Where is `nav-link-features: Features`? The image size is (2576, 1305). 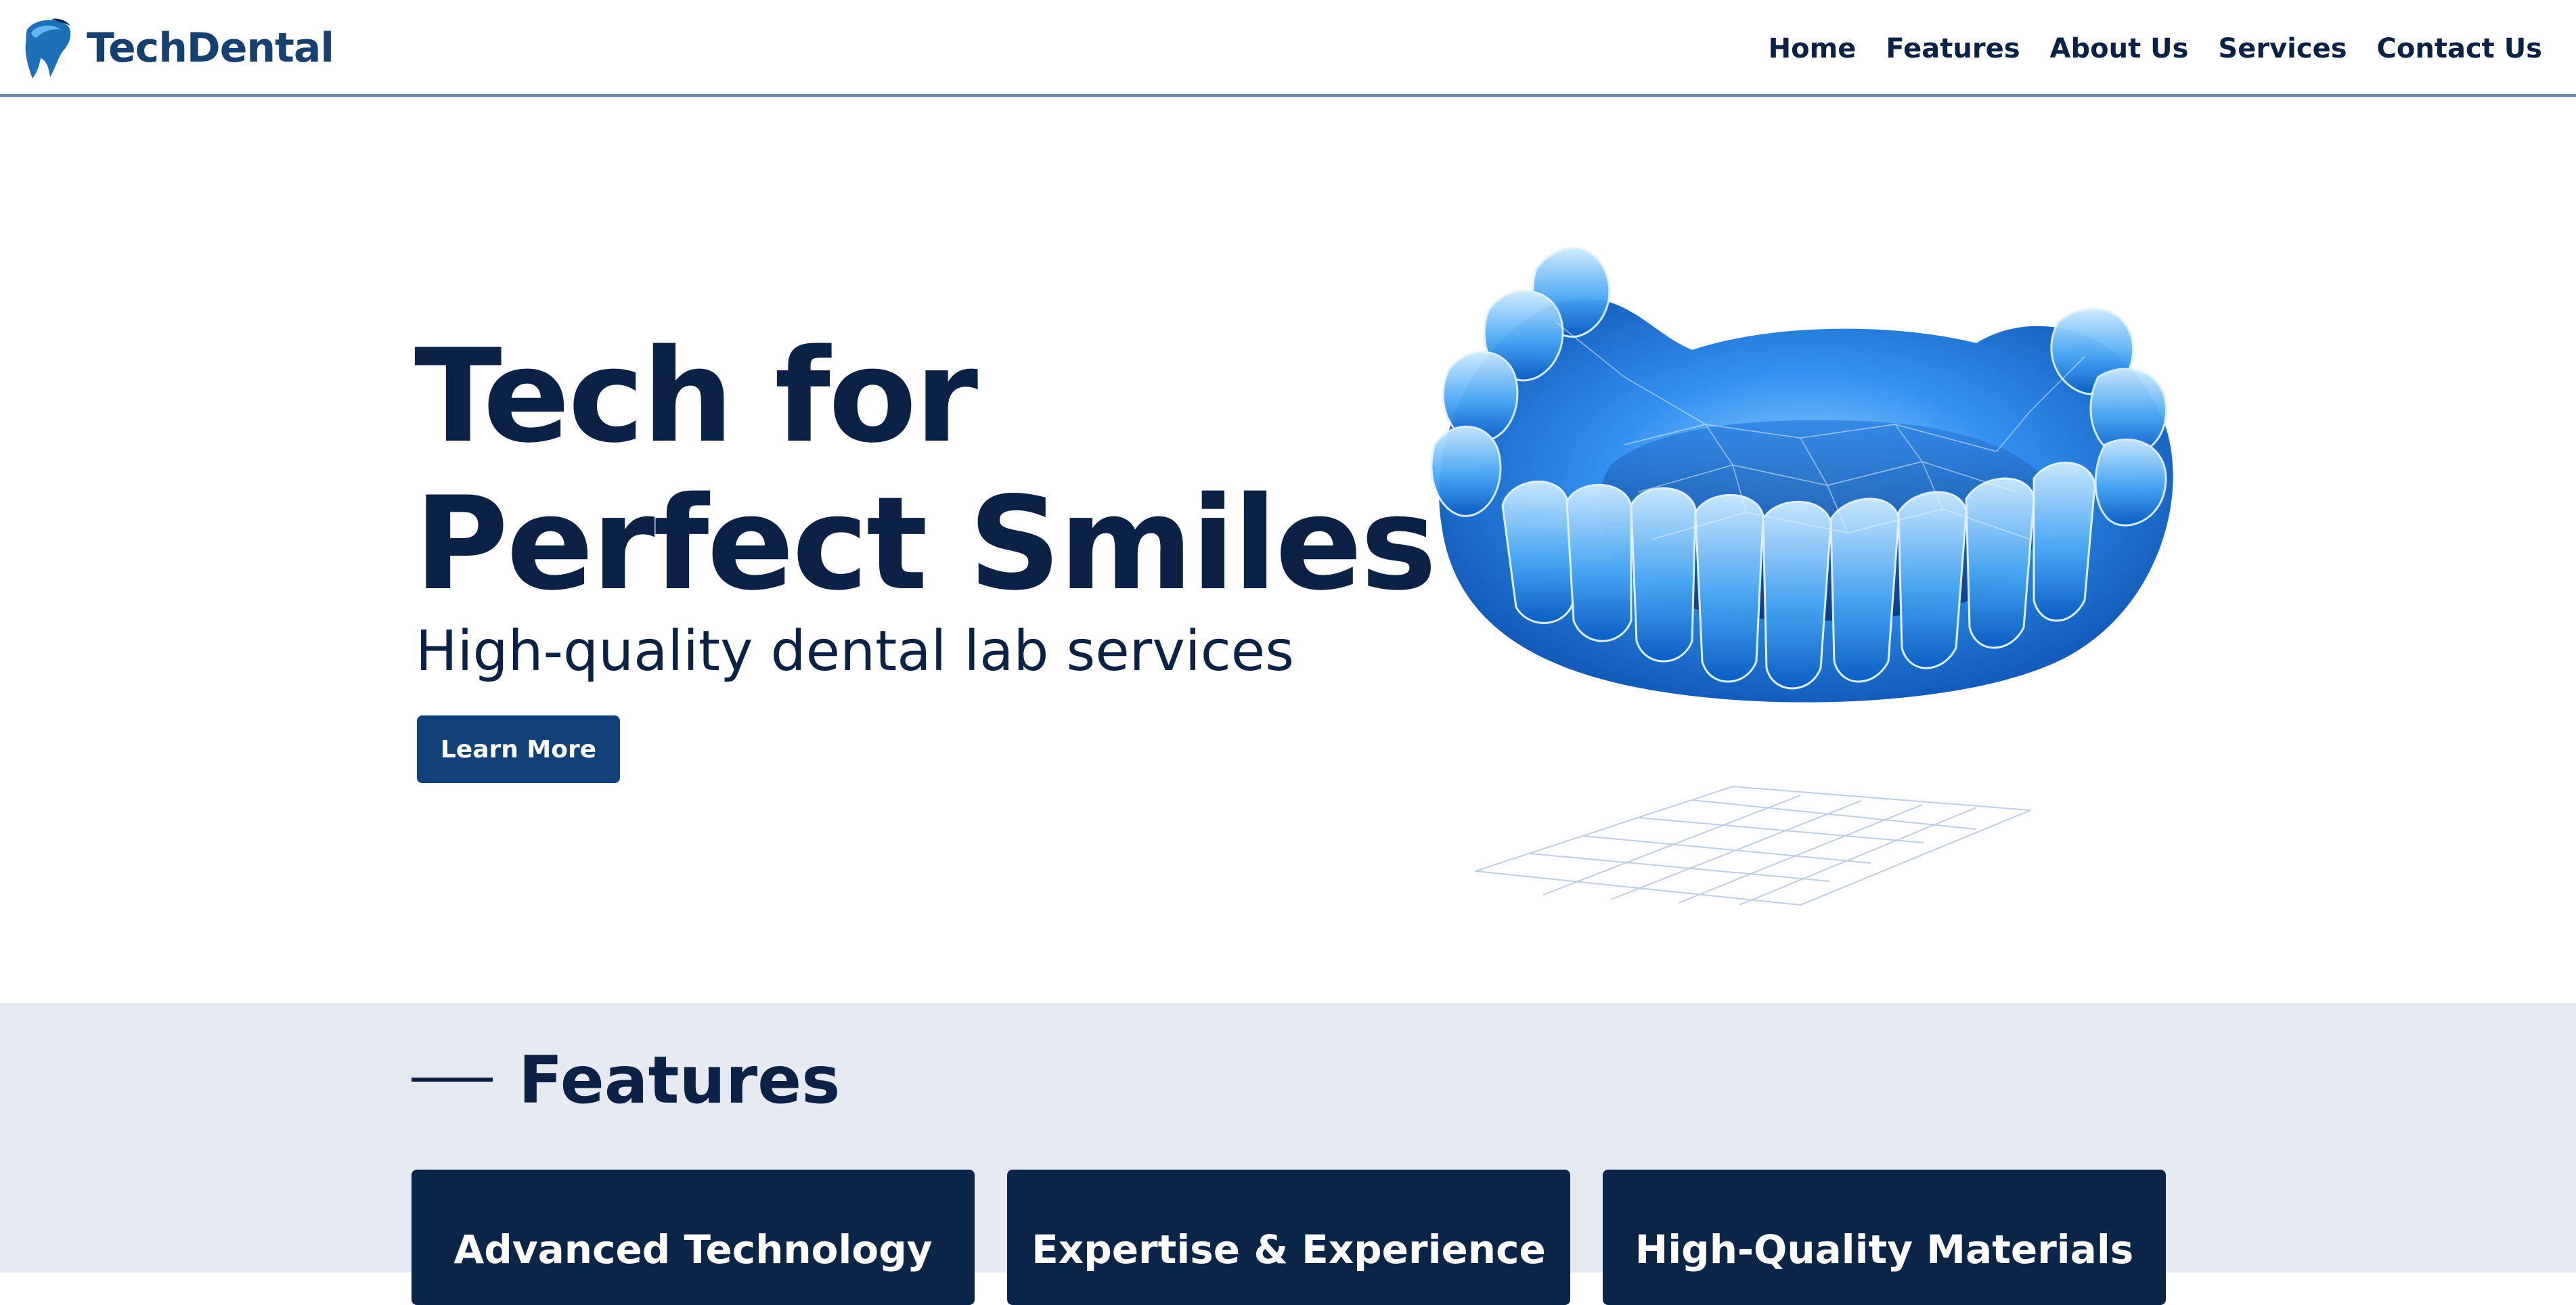 nav-link-features: Features is located at coordinates (1953, 48).